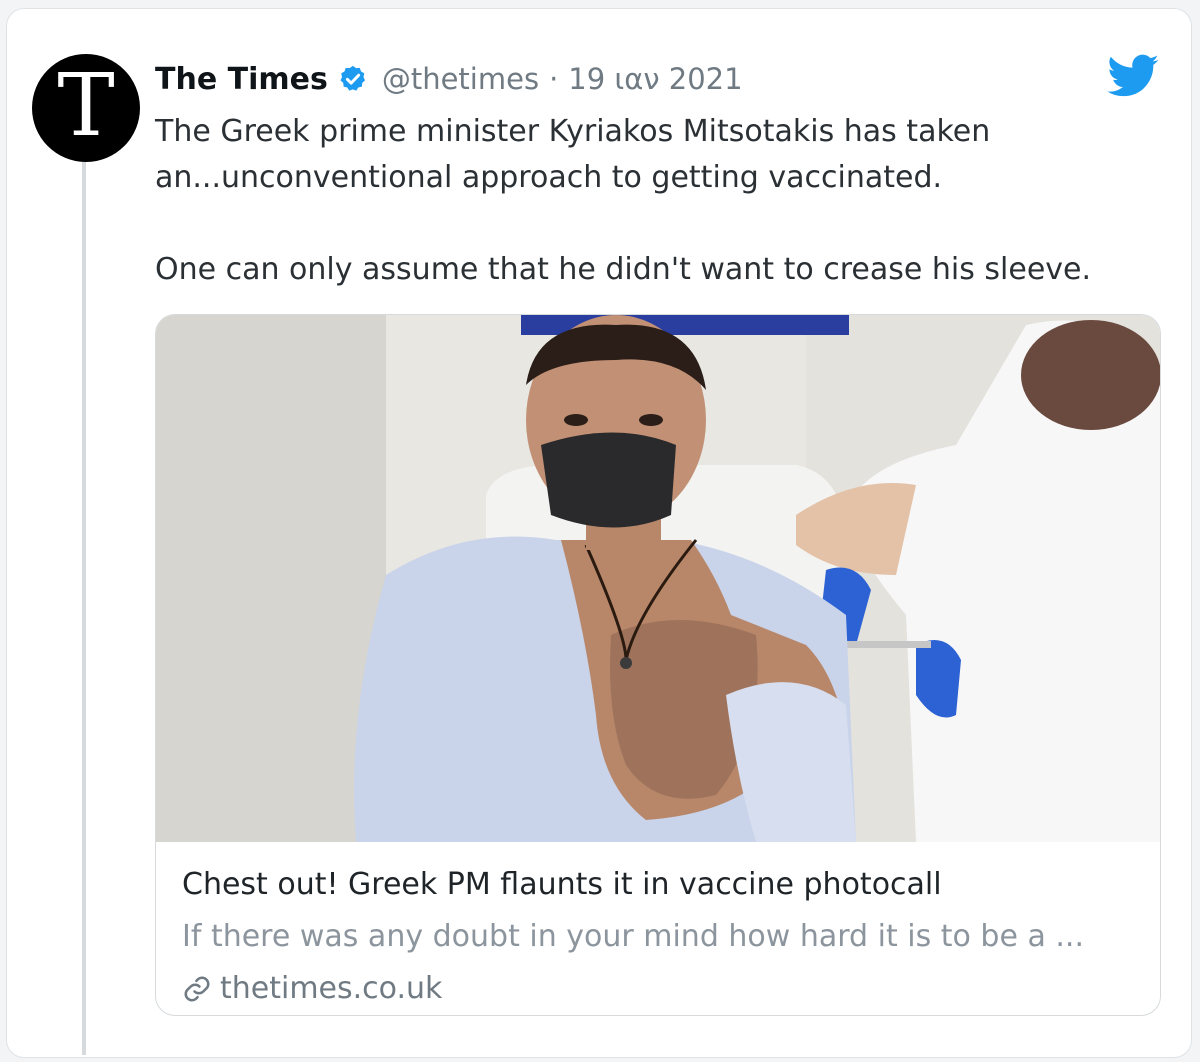  Describe the element at coordinates (331, 988) in the screenshot. I see `link-domain-text: thetimes.co.uk` at that location.